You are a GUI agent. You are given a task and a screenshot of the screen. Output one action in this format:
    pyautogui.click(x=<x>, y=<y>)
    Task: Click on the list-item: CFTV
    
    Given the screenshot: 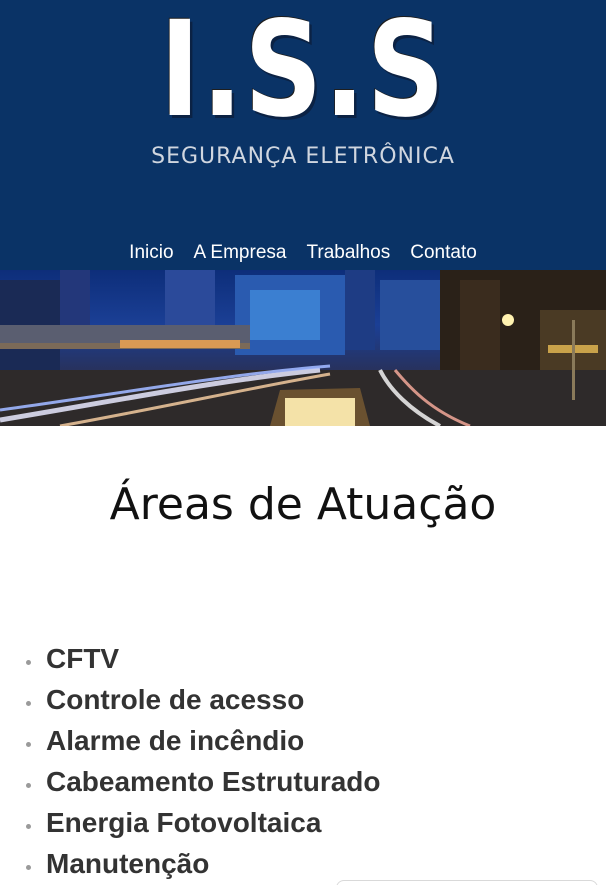 What is the action you would take?
    pyautogui.click(x=302, y=658)
    